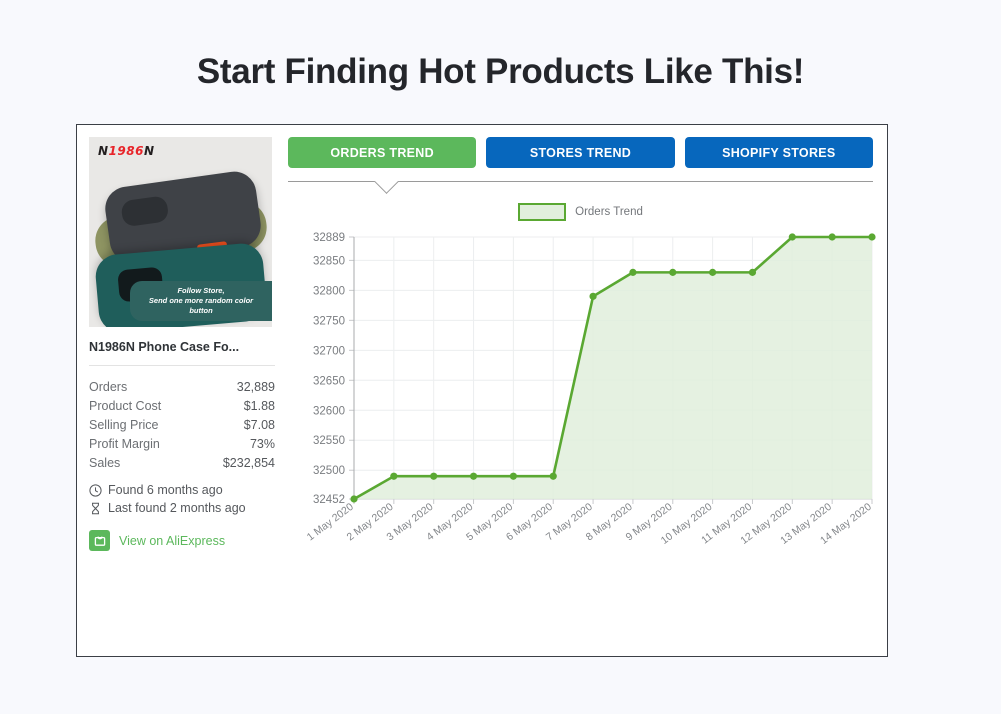 Image resolution: width=1001 pixels, height=714 pixels. Describe the element at coordinates (262, 443) in the screenshot. I see `metric-value-profit-margin: 73%` at that location.